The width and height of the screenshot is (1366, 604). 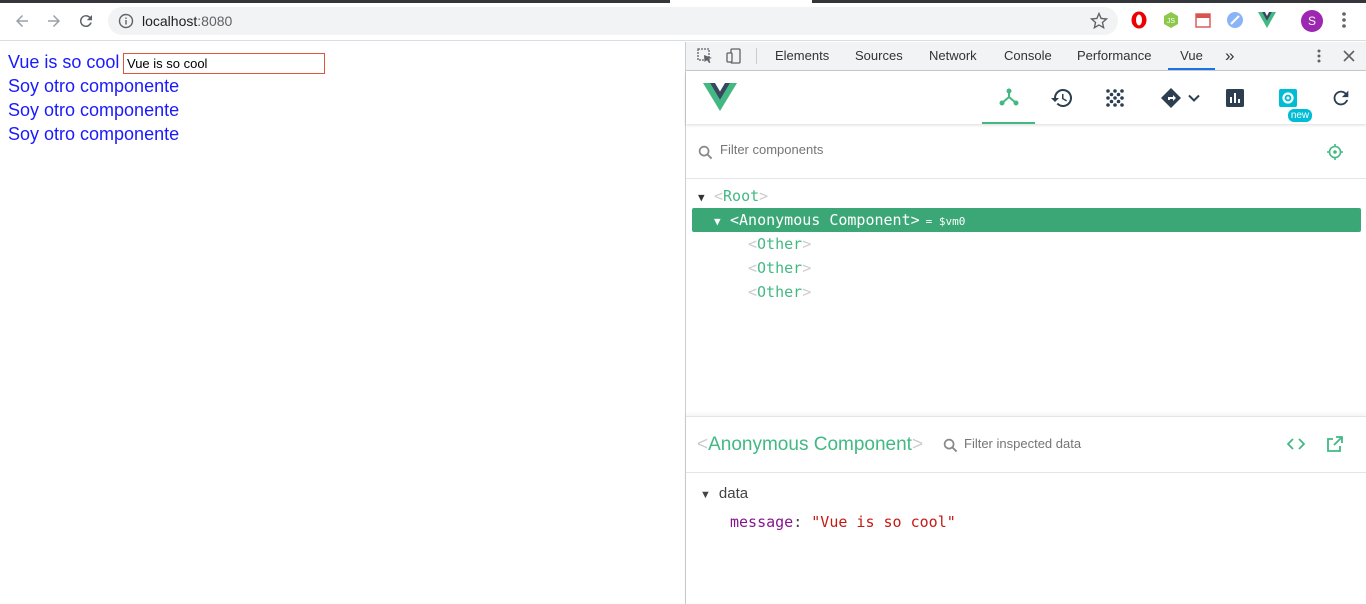 I want to click on message-text: Vue is so cool, so click(x=64, y=62).